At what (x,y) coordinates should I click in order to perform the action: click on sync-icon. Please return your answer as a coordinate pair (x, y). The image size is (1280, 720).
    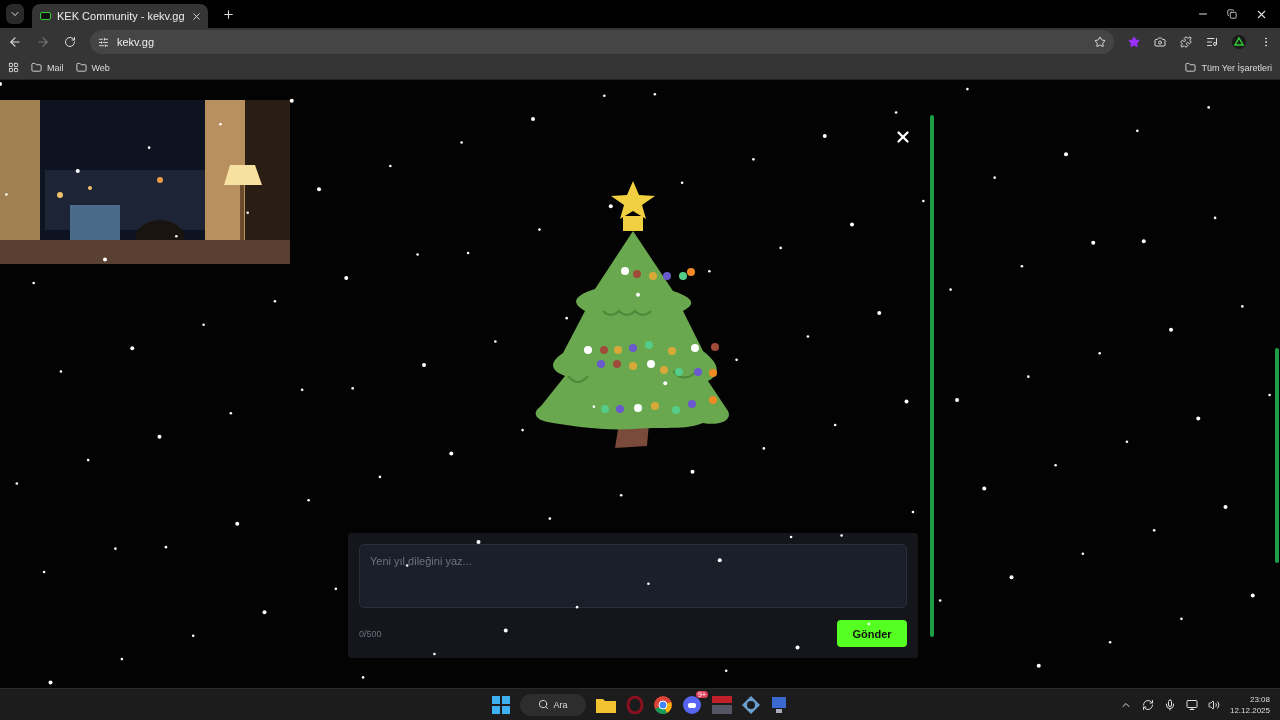
    Looking at the image, I should click on (1147, 704).